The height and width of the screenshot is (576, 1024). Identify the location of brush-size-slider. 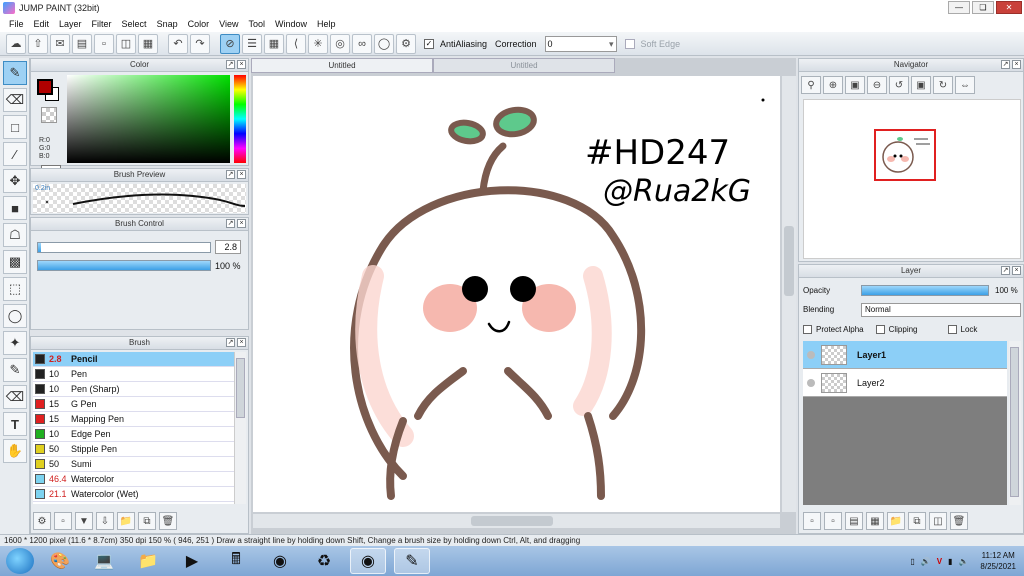
(124, 247).